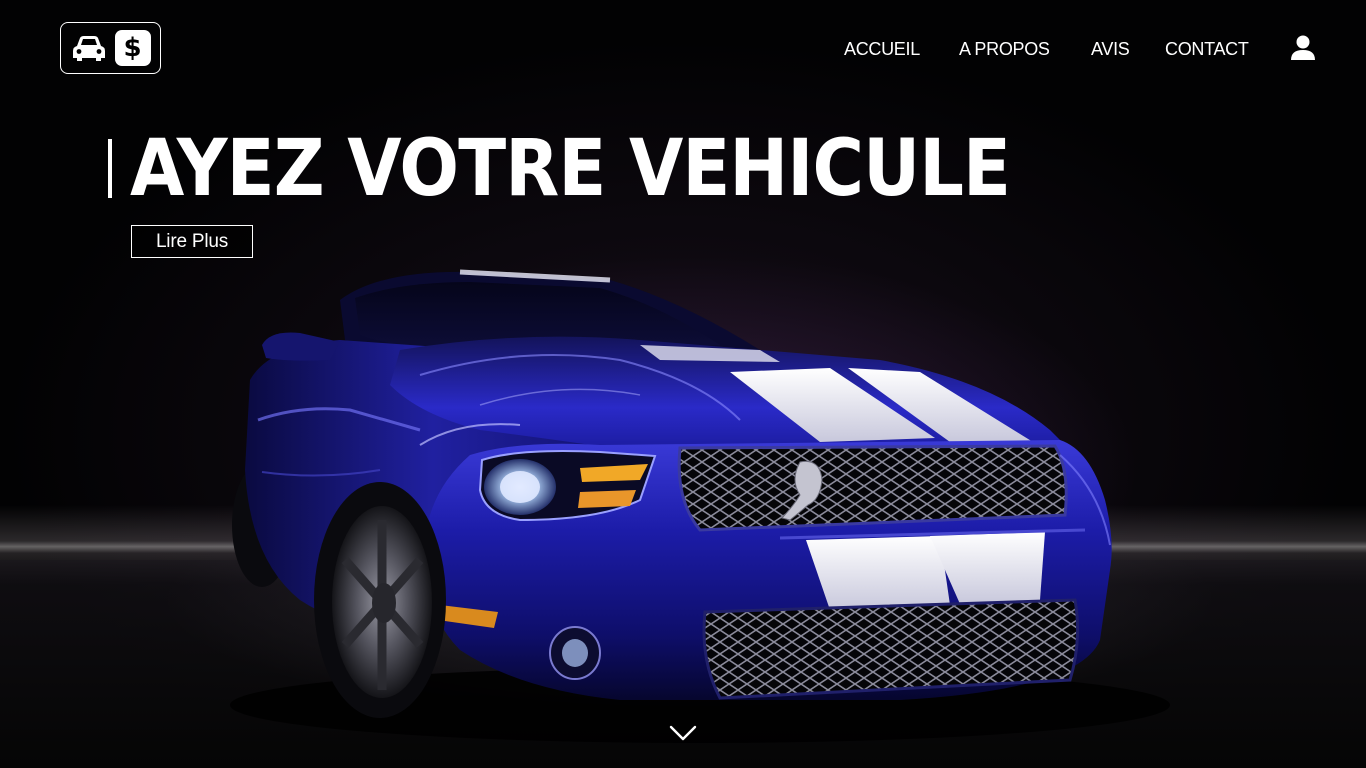 The height and width of the screenshot is (768, 1366). Describe the element at coordinates (1110, 49) in the screenshot. I see `nav-link-avis: AVIS` at that location.